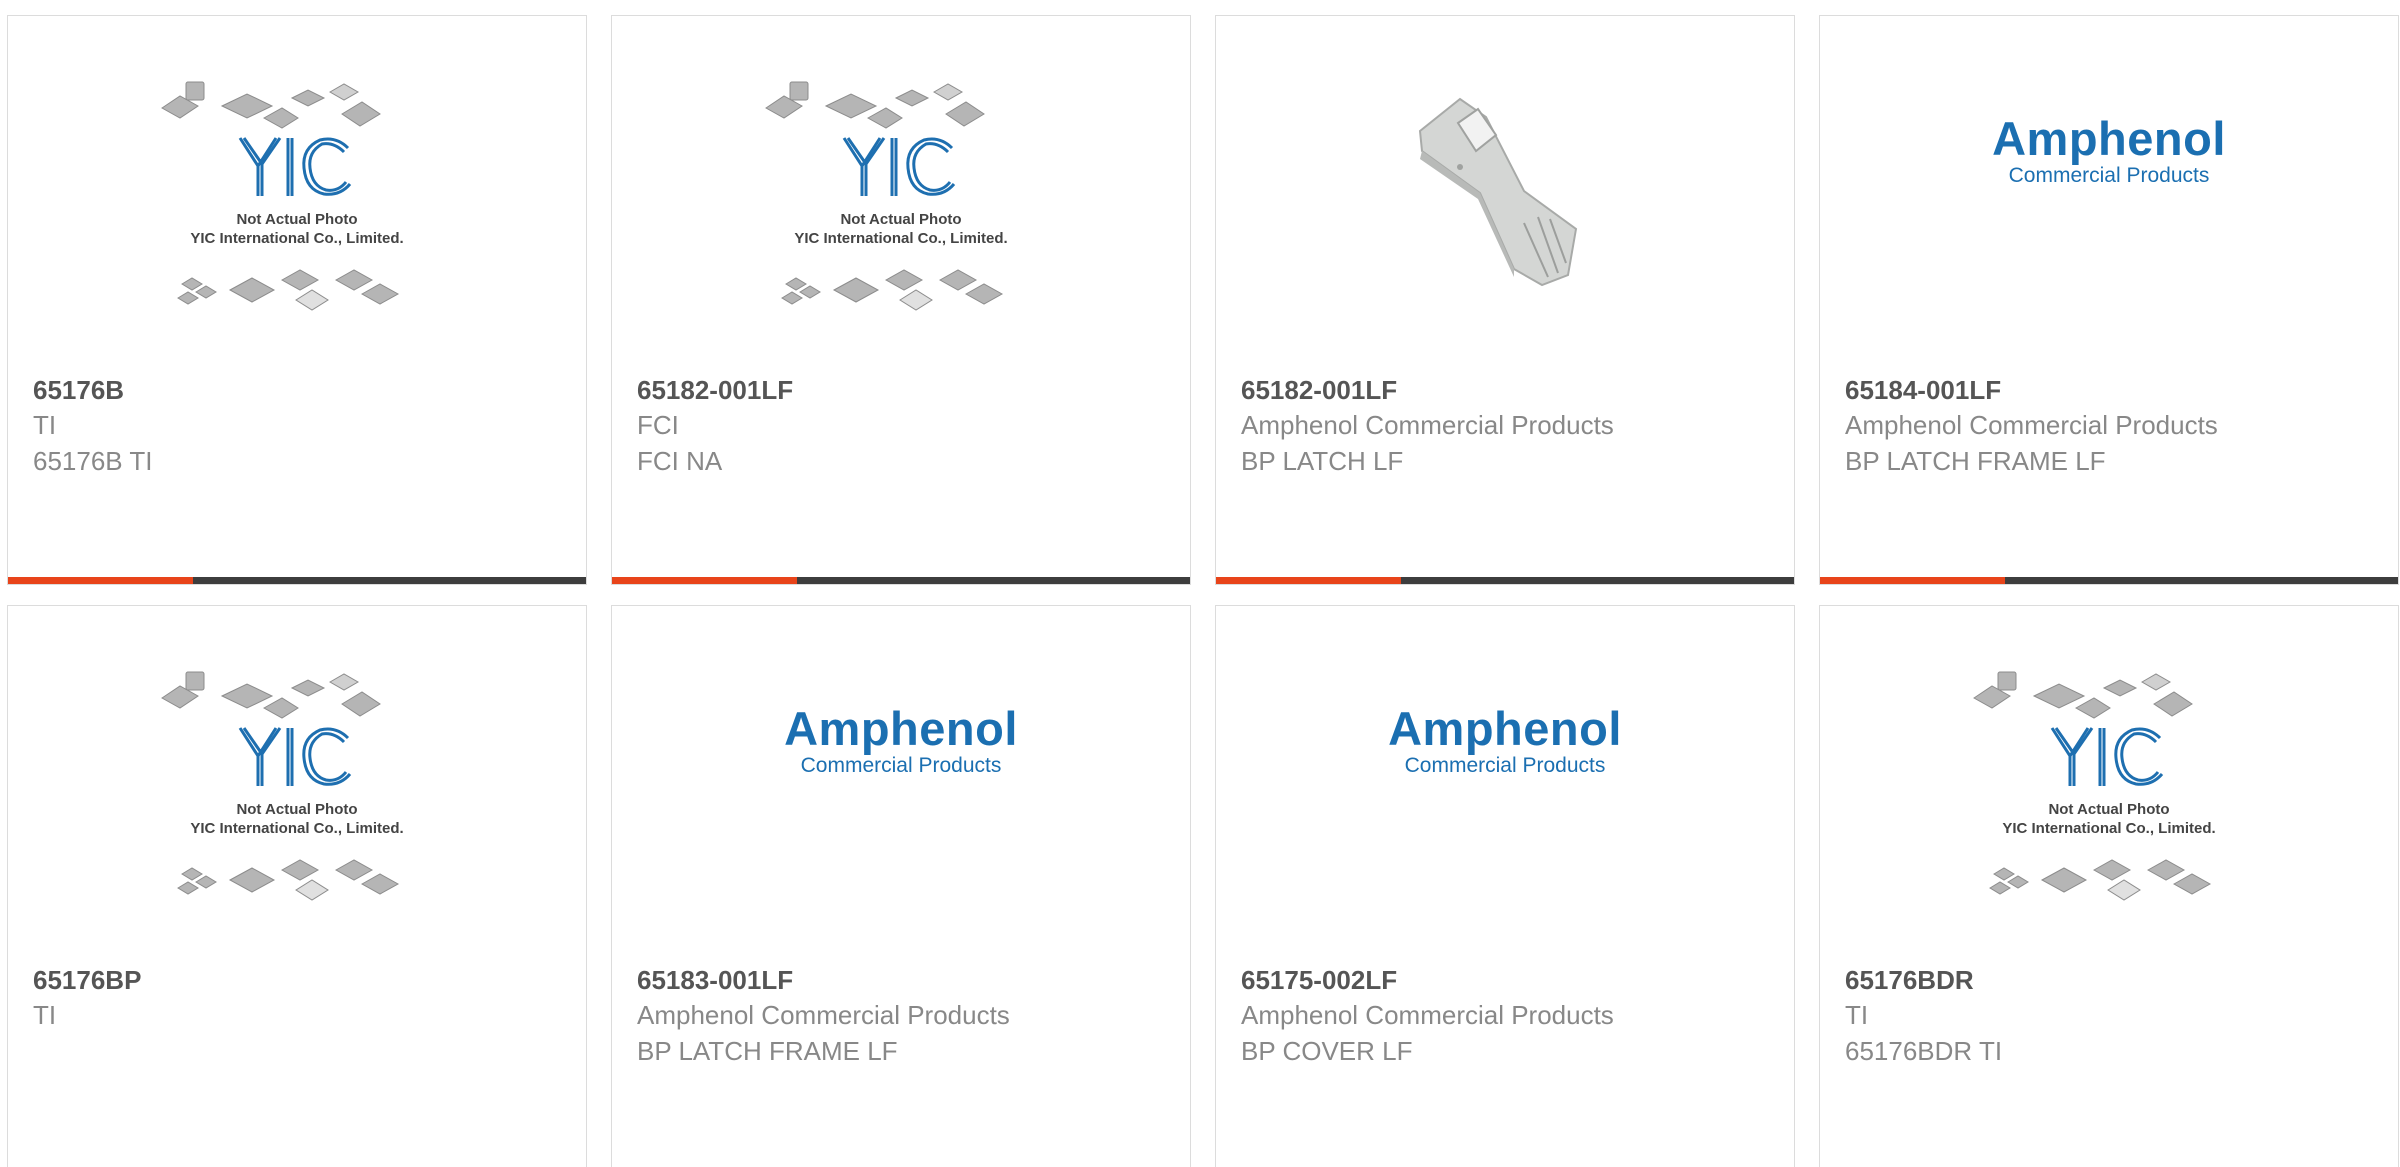  I want to click on description: 65176BDR TI, so click(1924, 1051).